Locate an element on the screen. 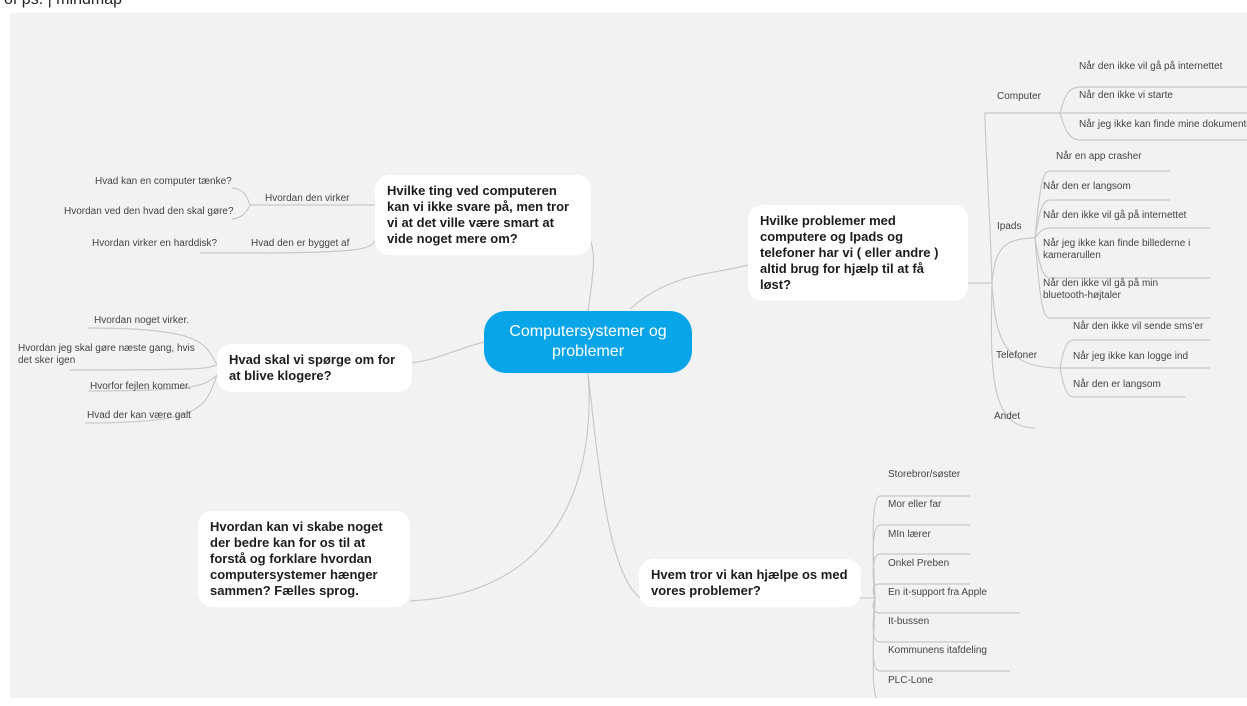 The height and width of the screenshot is (706, 1247). subtopic-computer: Computer is located at coordinates (1019, 97).